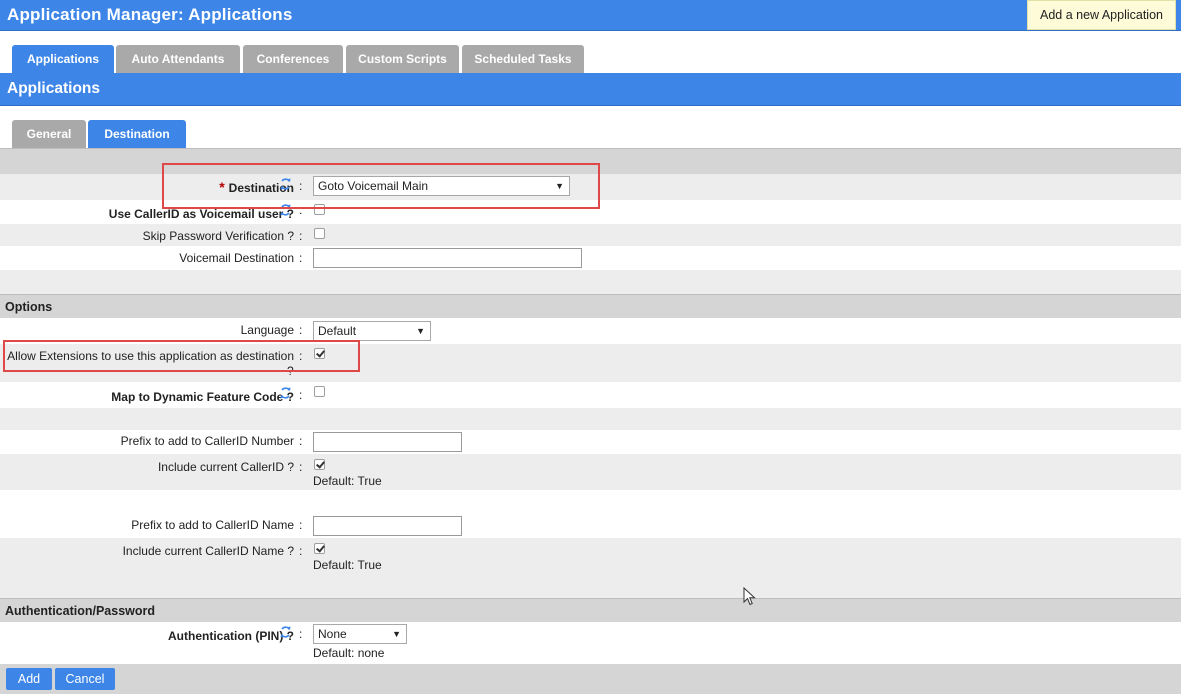 The height and width of the screenshot is (694, 1181). Describe the element at coordinates (590, 306) in the screenshot. I see `options-header: Options` at that location.